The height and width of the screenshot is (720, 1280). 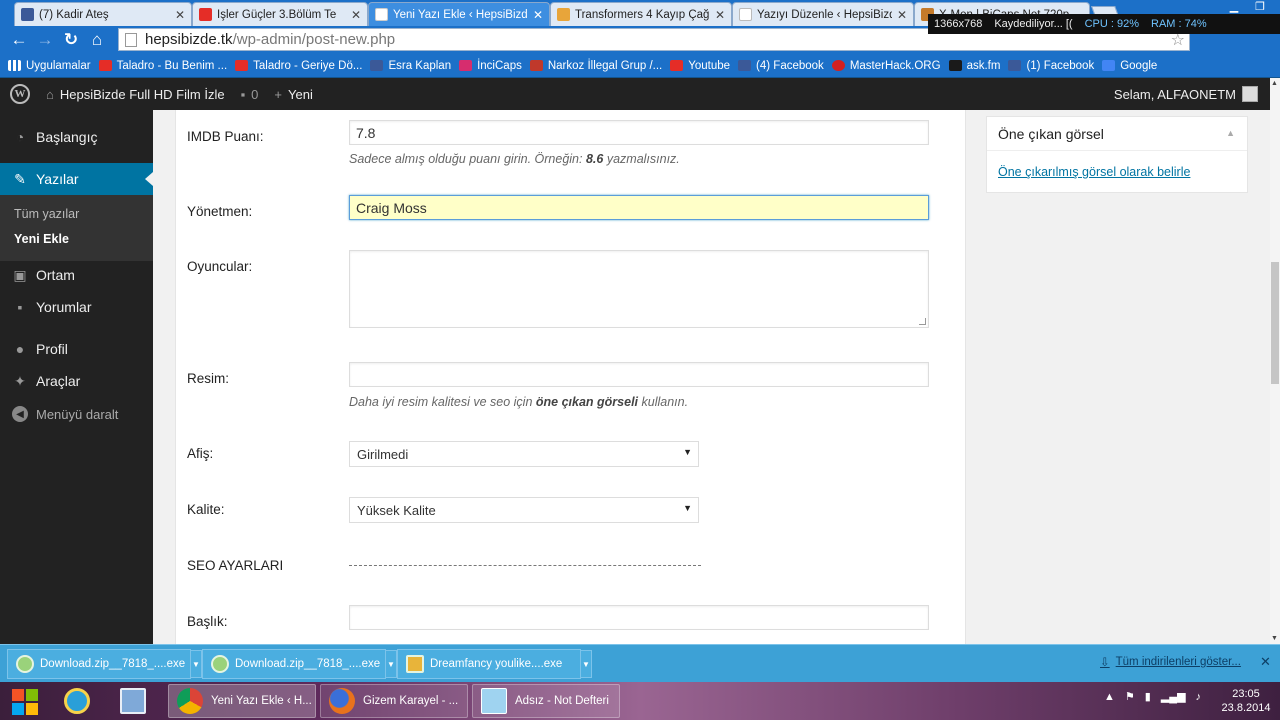 I want to click on quality-select: Yüksek Kalite ▼, so click(x=524, y=510).